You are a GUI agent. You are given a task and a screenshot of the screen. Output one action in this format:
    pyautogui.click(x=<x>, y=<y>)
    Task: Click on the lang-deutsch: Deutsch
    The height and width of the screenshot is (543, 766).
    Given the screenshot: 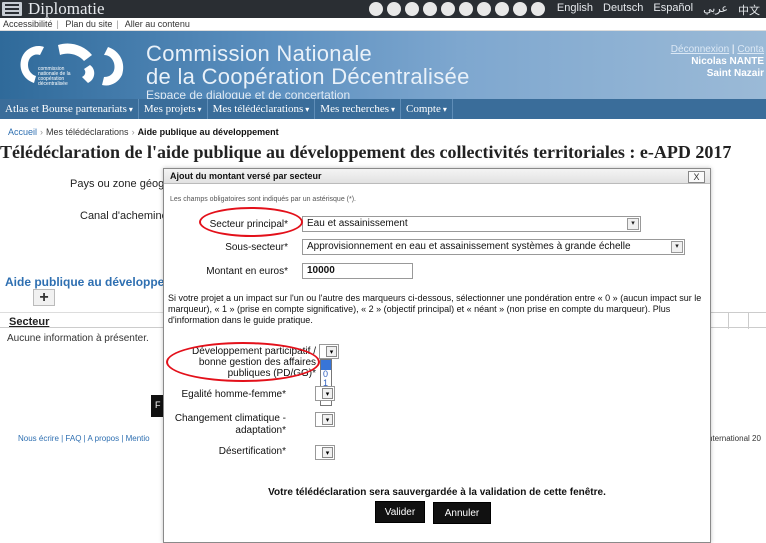 What is the action you would take?
    pyautogui.click(x=623, y=10)
    